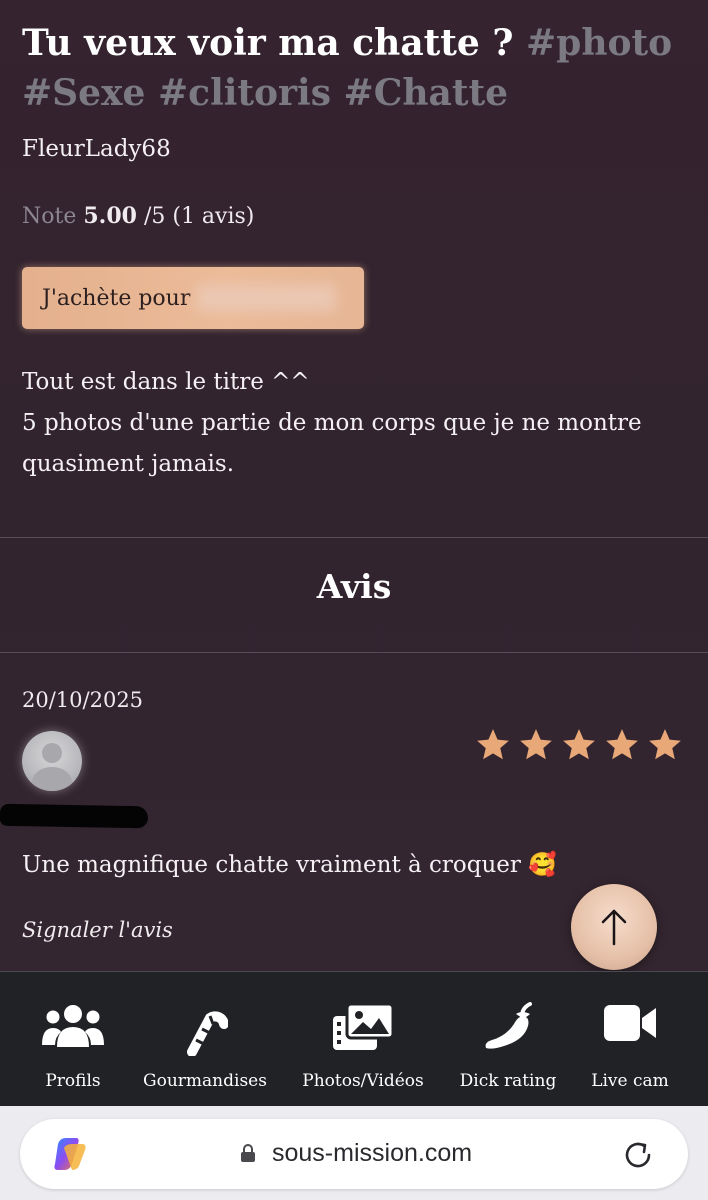 This screenshot has height=1200, width=708. I want to click on nav-label: Profils, so click(73, 1081).